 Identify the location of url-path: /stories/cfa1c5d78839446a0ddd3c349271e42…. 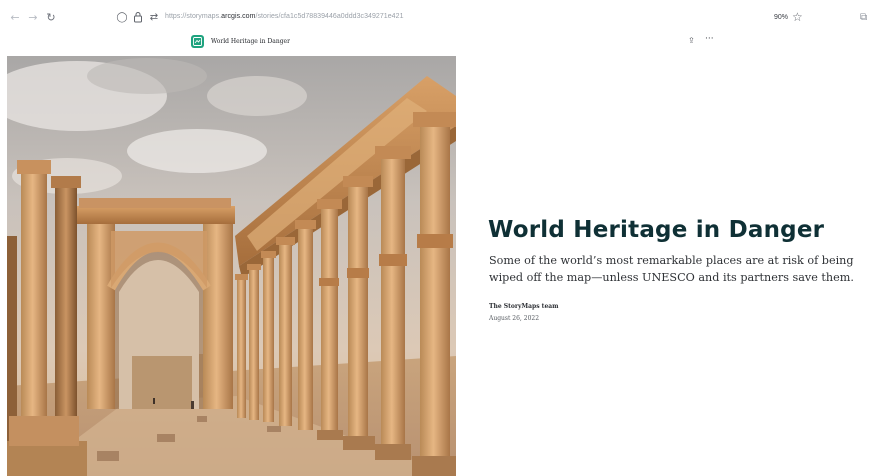
(329, 16).